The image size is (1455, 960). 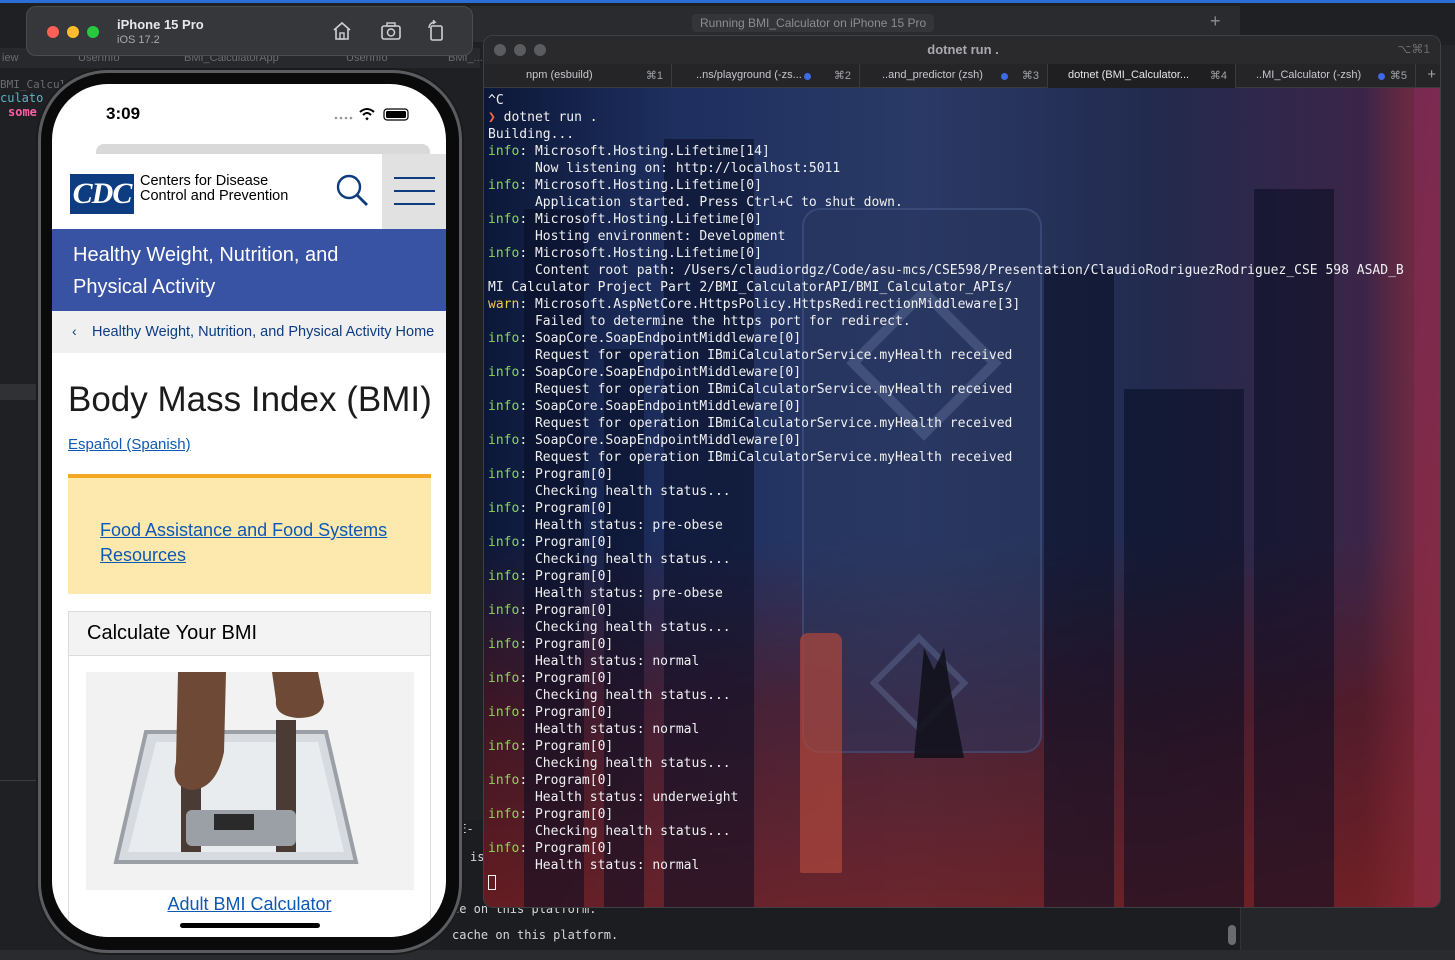 What do you see at coordinates (932, 75) in the screenshot?
I see `tab-label: ..and_predictor (zsh)` at bounding box center [932, 75].